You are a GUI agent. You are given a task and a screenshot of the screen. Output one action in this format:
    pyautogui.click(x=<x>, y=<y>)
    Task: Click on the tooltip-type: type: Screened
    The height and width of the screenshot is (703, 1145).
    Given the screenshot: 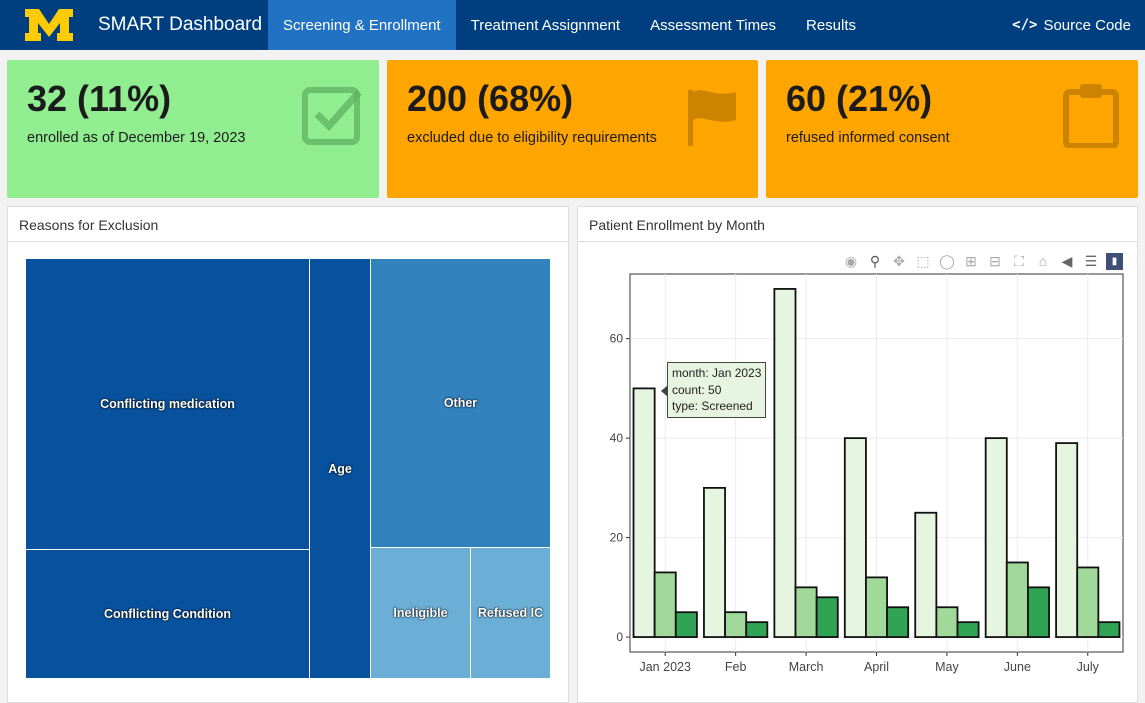 What is the action you would take?
    pyautogui.click(x=712, y=406)
    